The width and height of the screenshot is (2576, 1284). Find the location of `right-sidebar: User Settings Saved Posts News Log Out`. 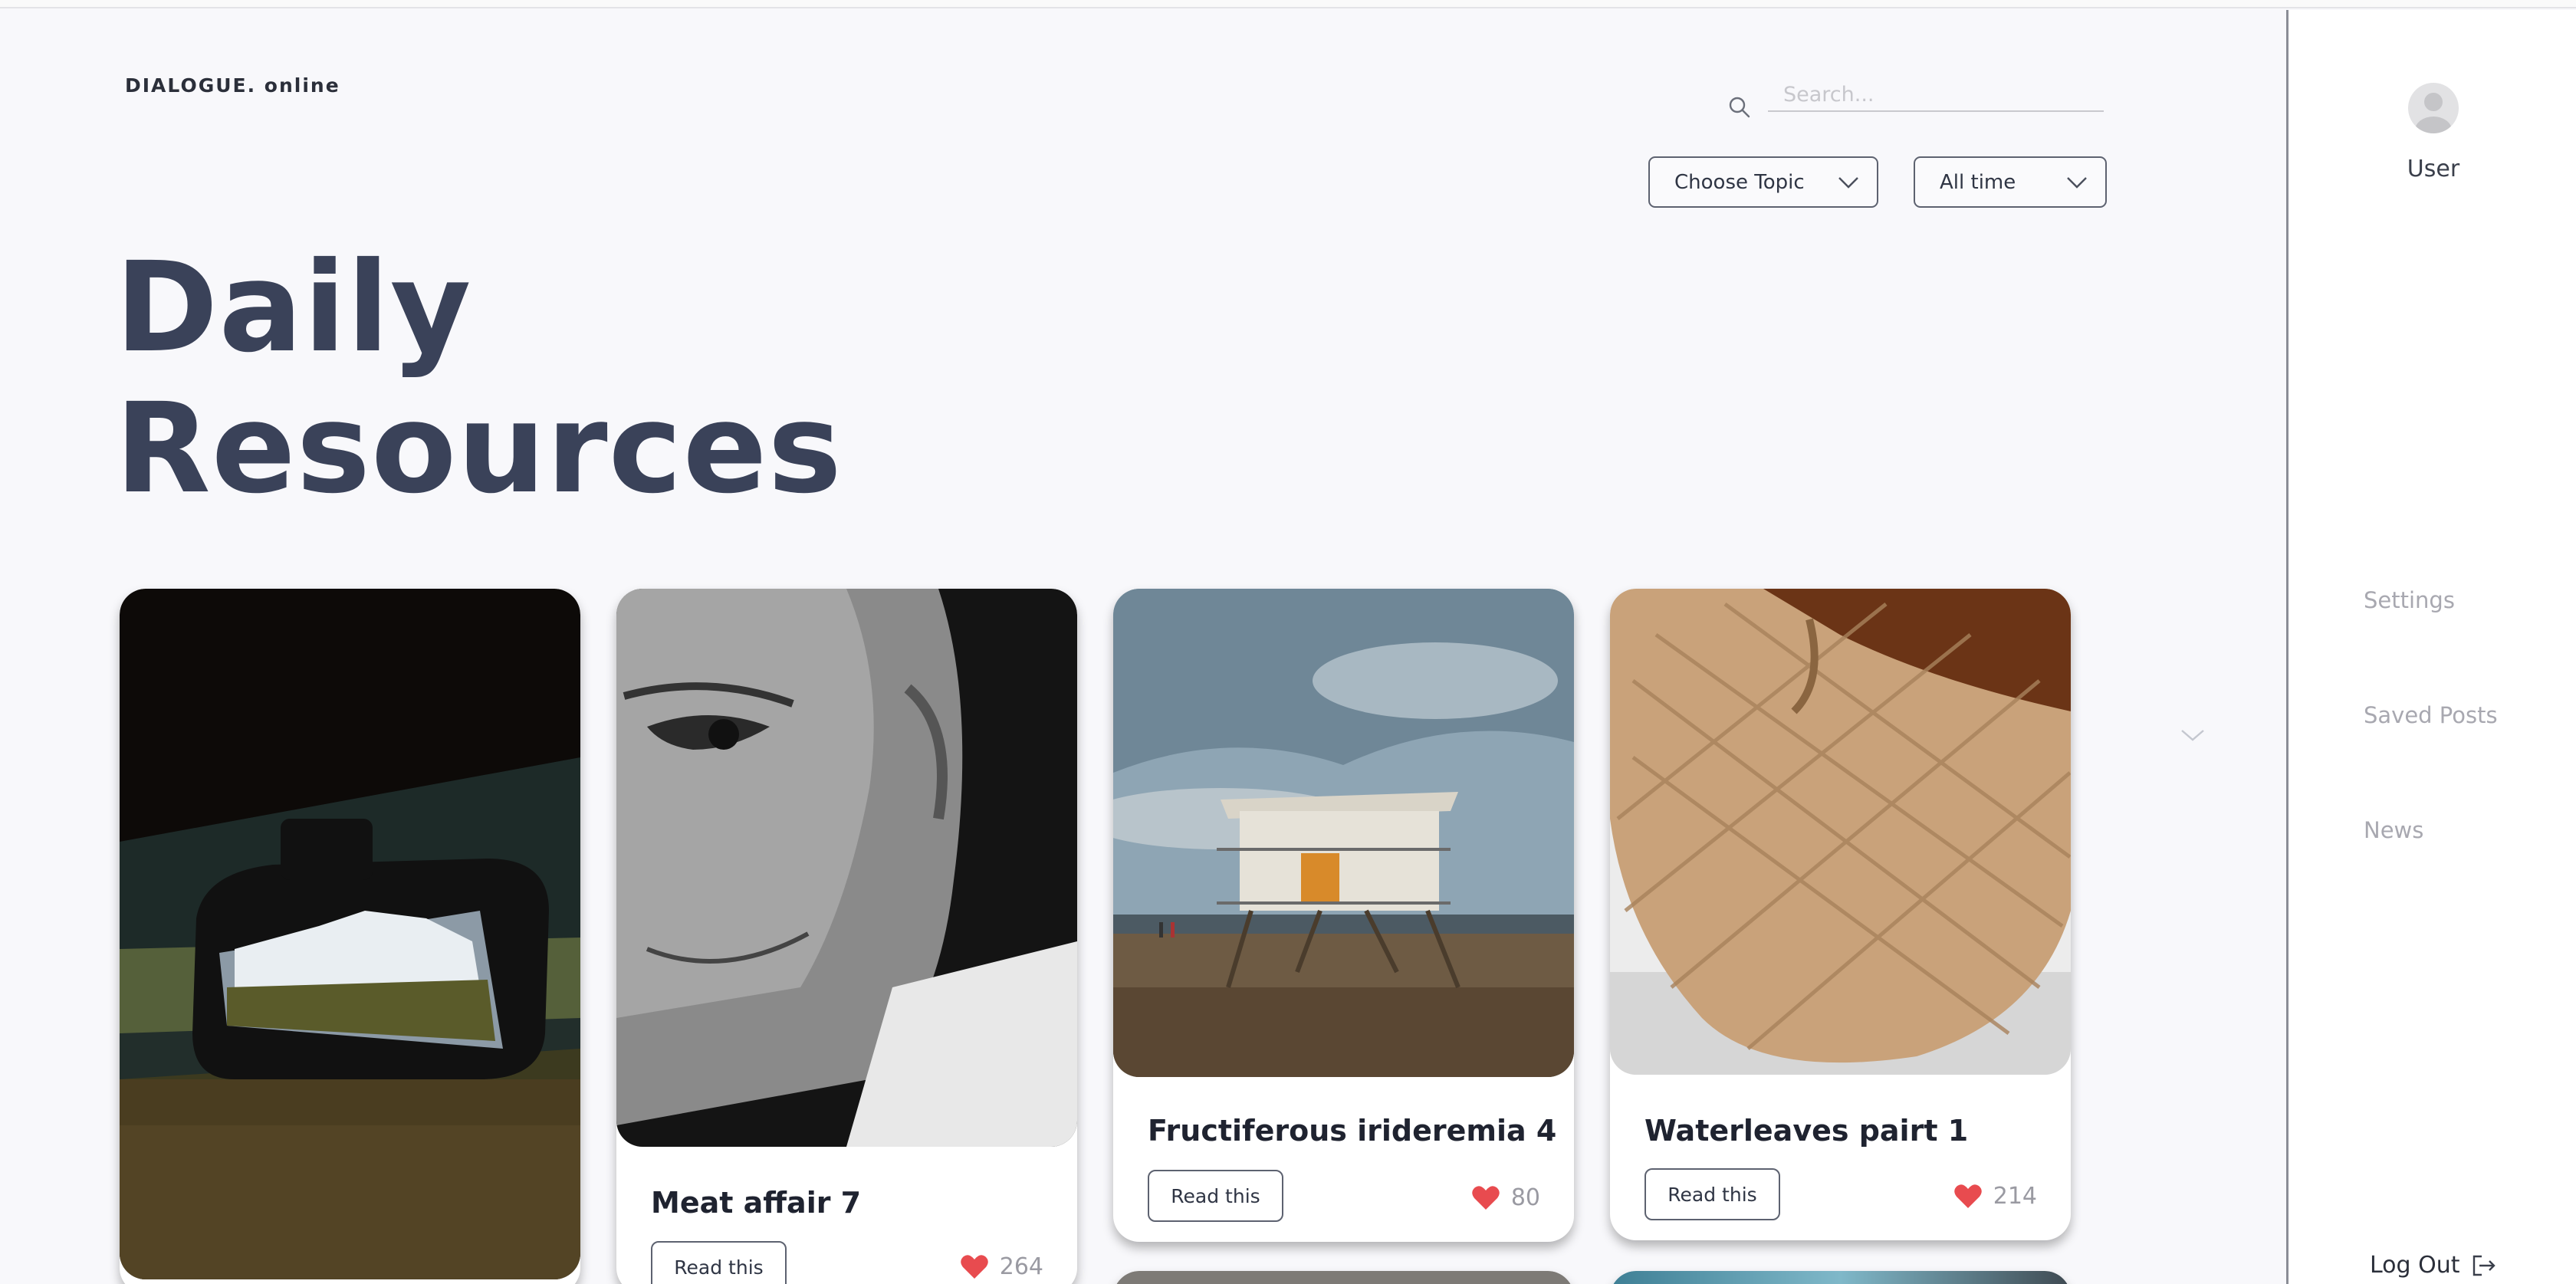

right-sidebar: User Settings Saved Posts News Log Out is located at coordinates (2431, 647).